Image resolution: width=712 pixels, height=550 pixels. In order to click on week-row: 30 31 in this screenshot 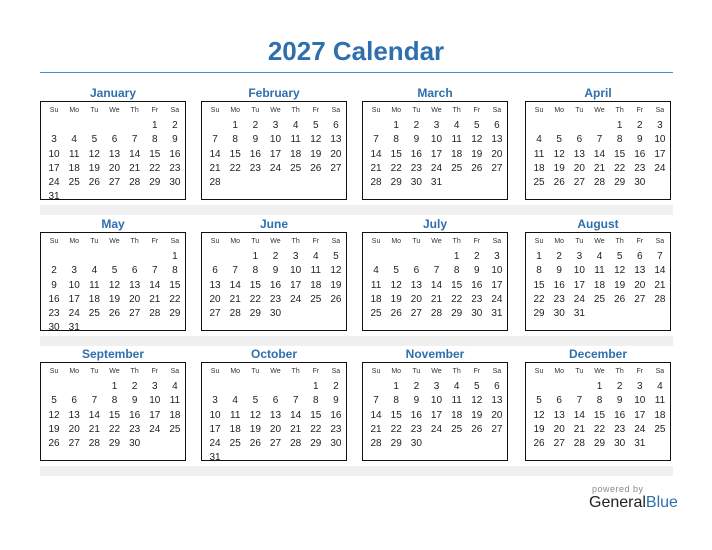, I will do `click(114, 328)`.